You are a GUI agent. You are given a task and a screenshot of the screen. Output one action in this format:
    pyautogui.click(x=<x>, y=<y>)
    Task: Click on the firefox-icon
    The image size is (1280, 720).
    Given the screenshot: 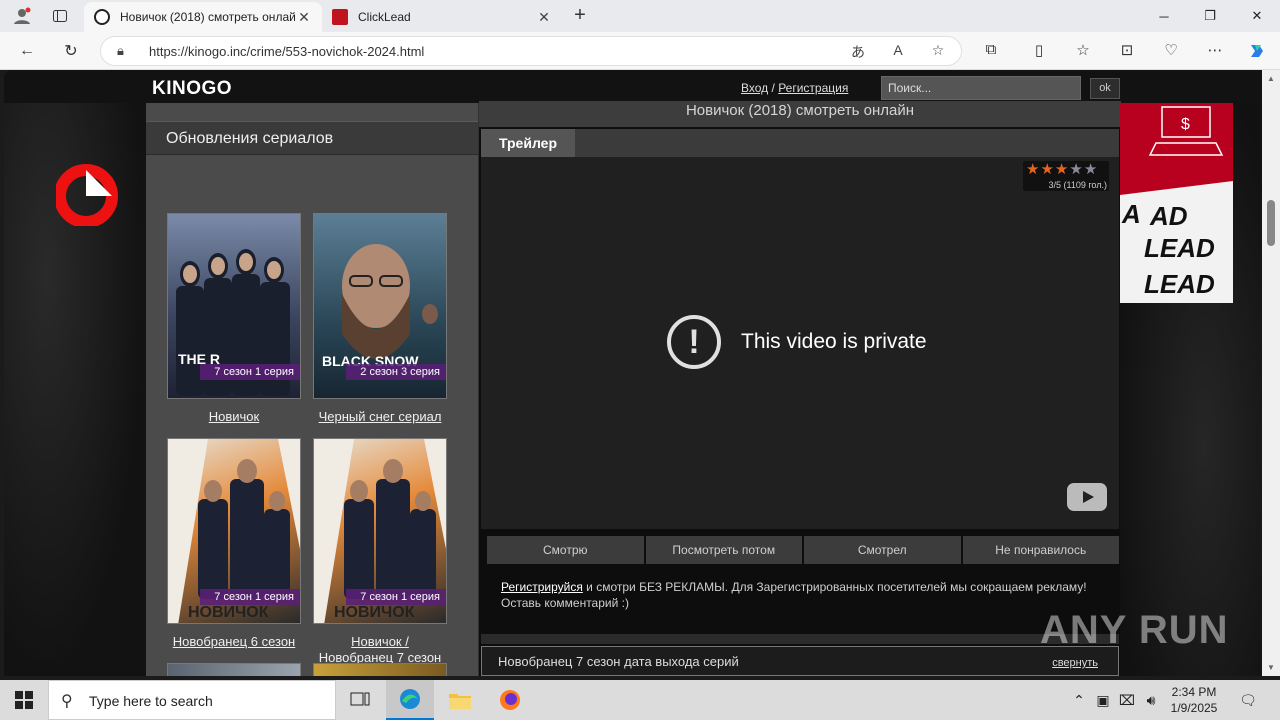 What is the action you would take?
    pyautogui.click(x=510, y=700)
    